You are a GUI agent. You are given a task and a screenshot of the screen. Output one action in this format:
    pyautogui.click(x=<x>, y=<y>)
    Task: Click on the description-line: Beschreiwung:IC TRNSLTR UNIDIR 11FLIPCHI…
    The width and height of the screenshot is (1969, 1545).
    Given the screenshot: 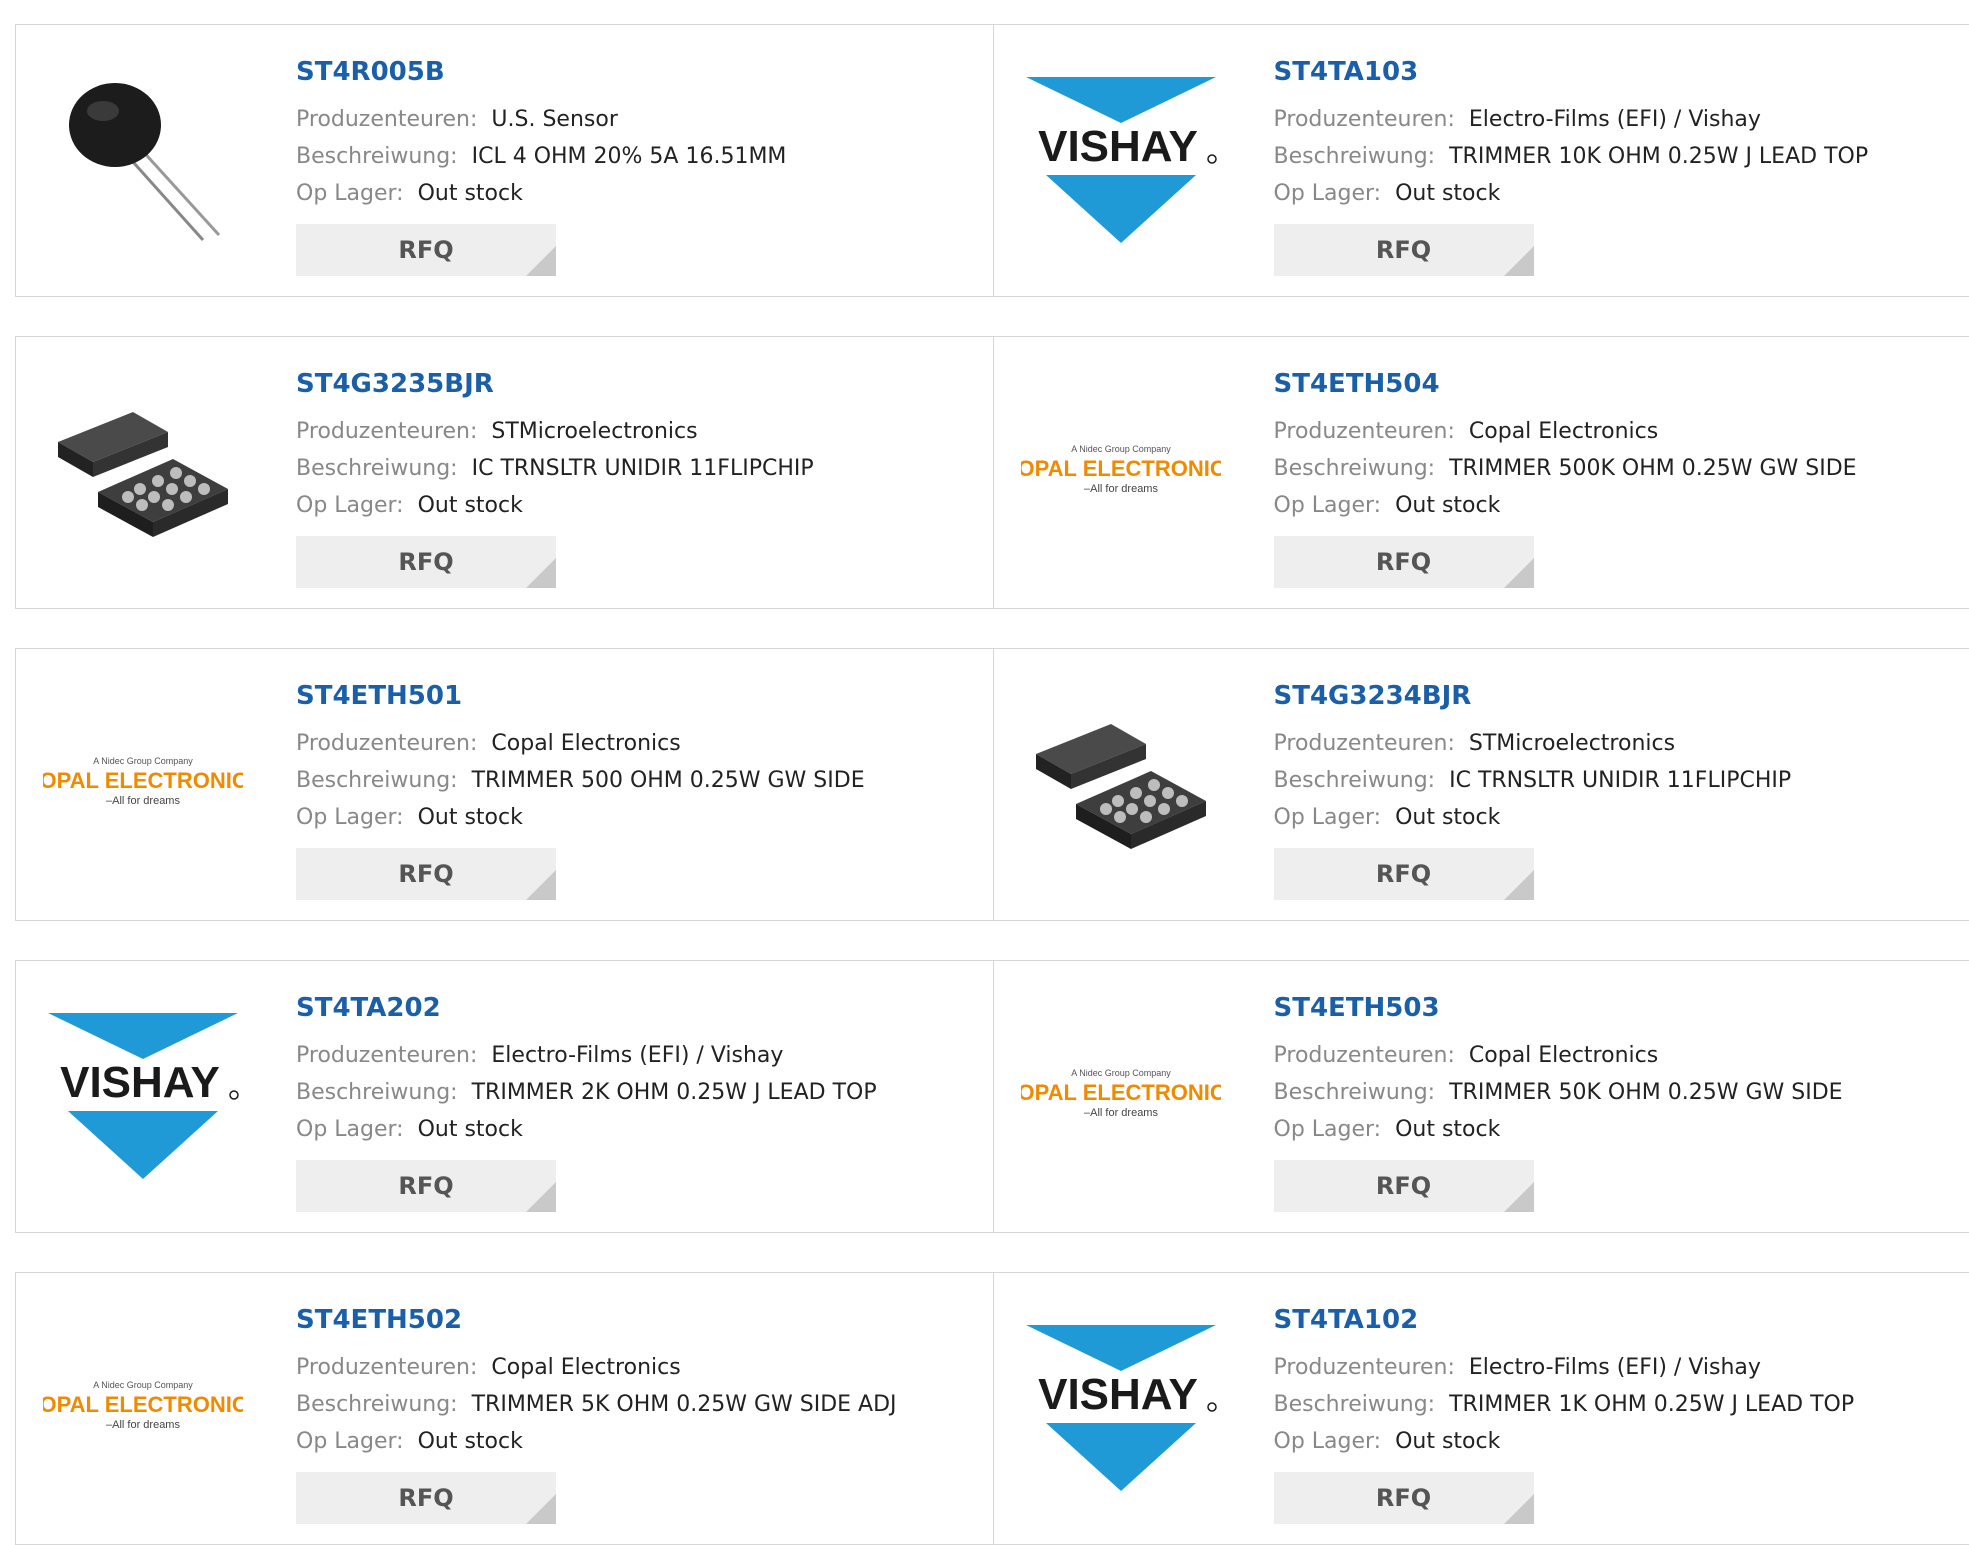 What is the action you would take?
    pyautogui.click(x=1533, y=780)
    